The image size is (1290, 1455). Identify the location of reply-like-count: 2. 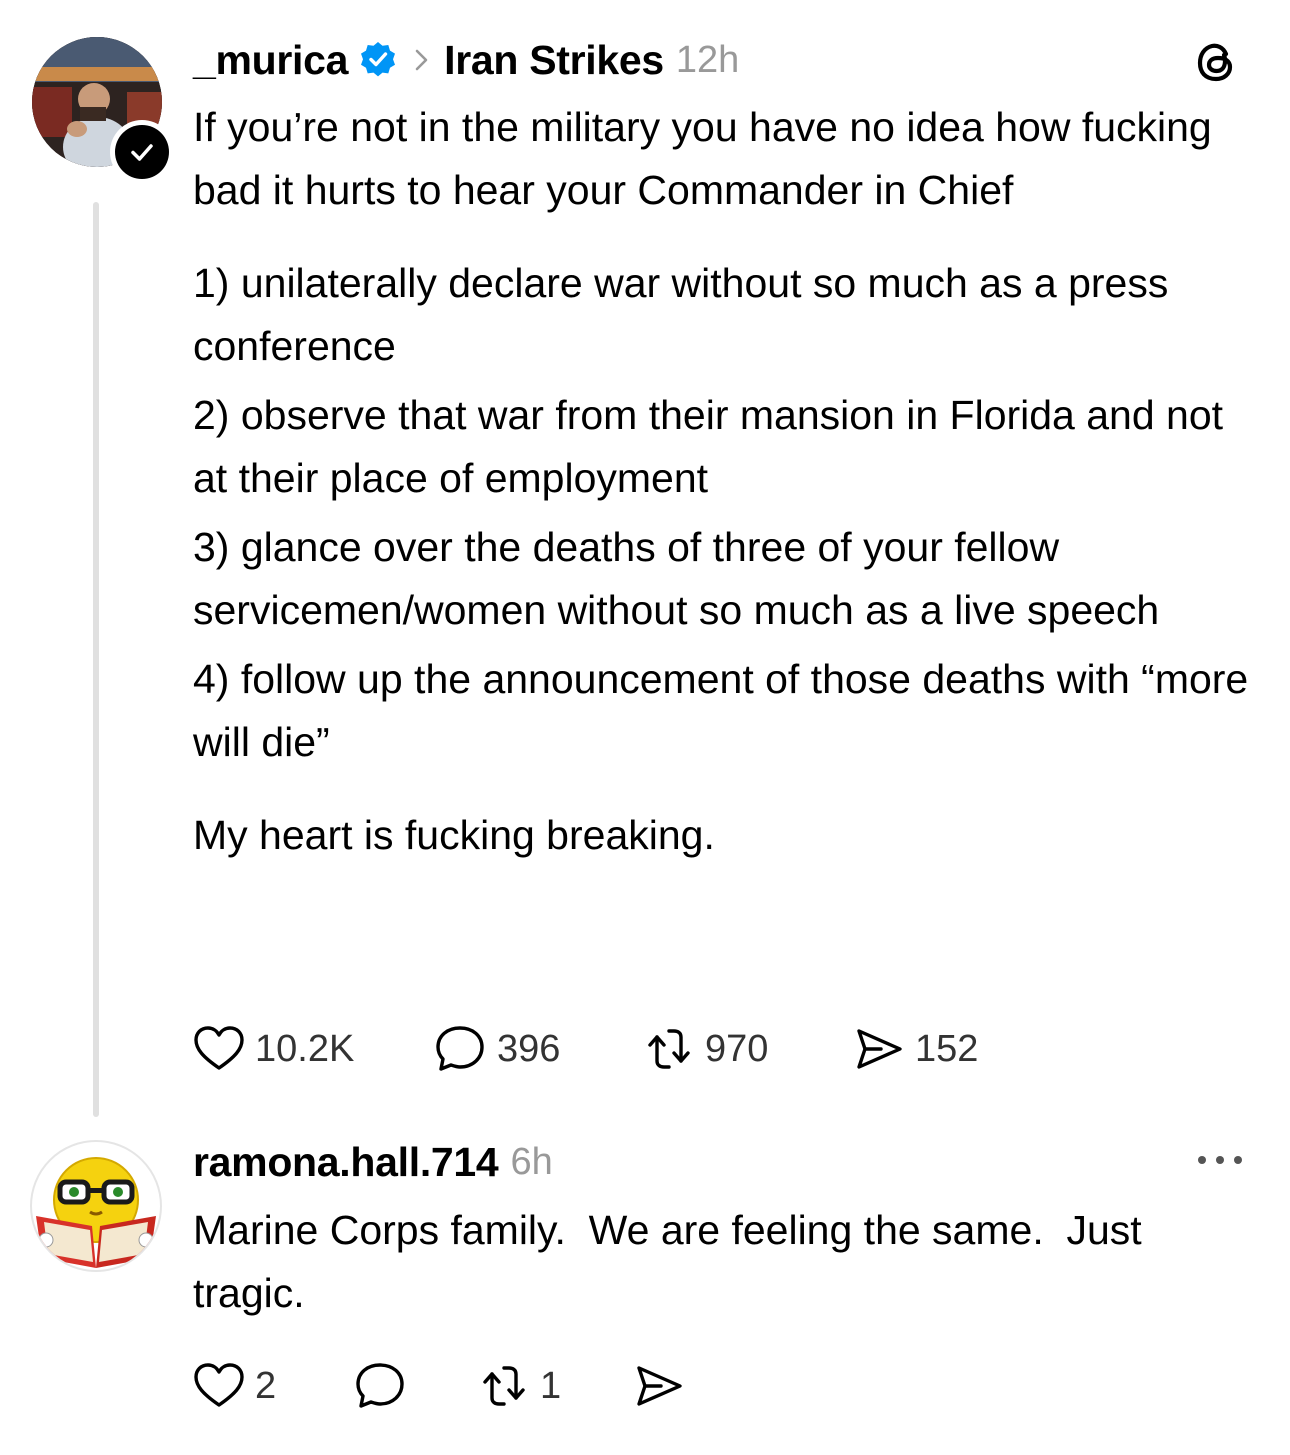
(266, 1385).